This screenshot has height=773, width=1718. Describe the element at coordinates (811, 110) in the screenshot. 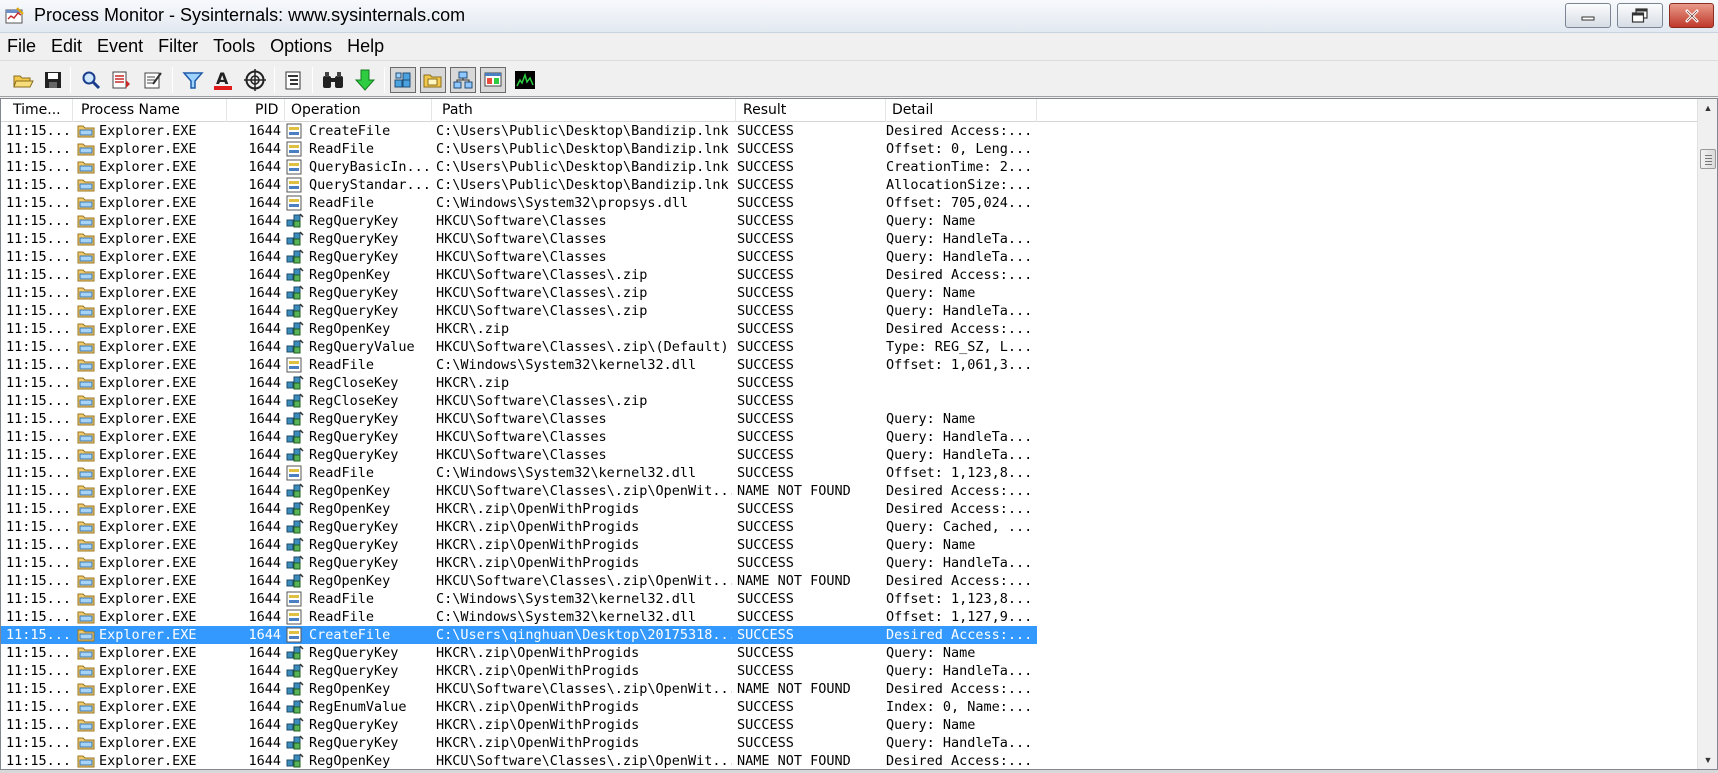

I see `column-header-result: Result` at that location.